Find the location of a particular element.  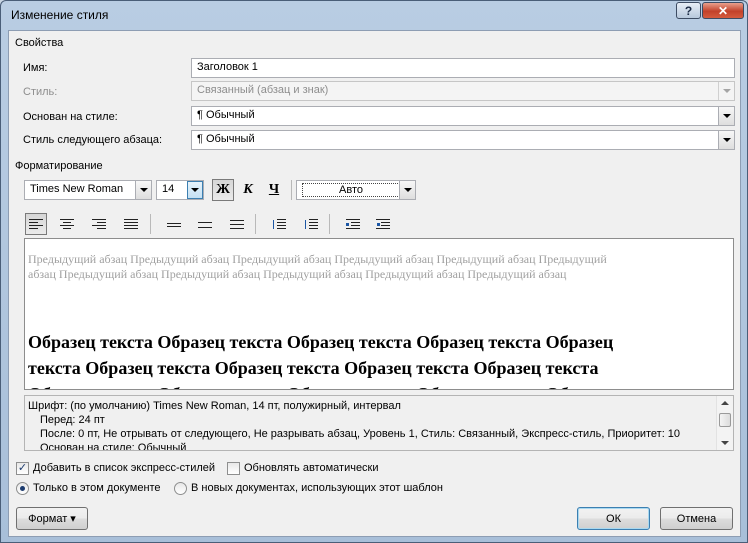

only-this-document-label: Только в этом документе is located at coordinates (97, 488).